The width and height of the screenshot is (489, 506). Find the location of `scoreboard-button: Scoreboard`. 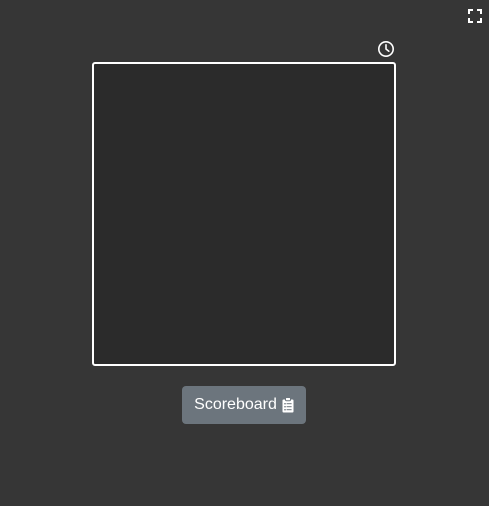

scoreboard-button: Scoreboard is located at coordinates (244, 405).